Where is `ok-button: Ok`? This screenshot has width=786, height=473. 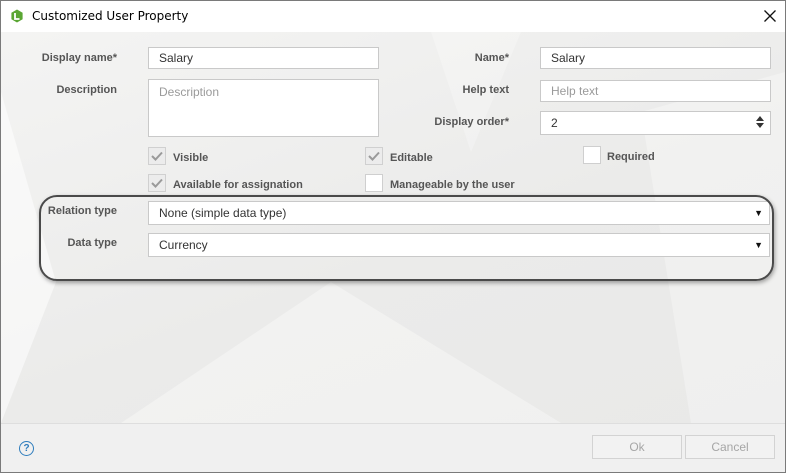 ok-button: Ok is located at coordinates (637, 447).